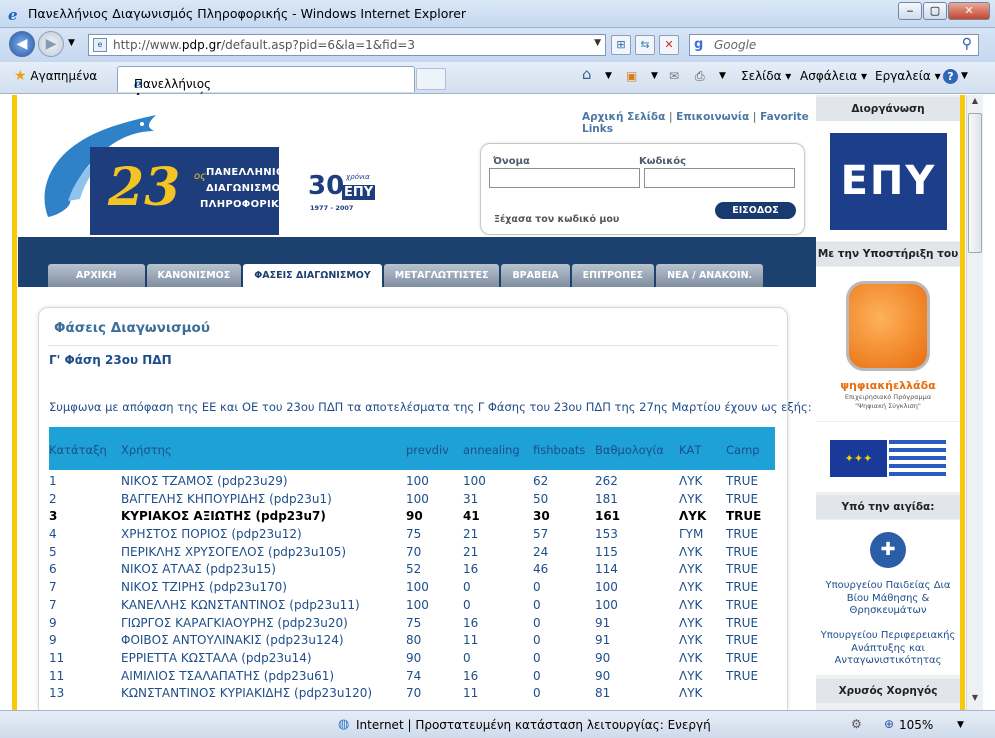 The height and width of the screenshot is (738, 995). Describe the element at coordinates (64, 76) in the screenshot. I see `favorites-label: Αγαπημένα` at that location.